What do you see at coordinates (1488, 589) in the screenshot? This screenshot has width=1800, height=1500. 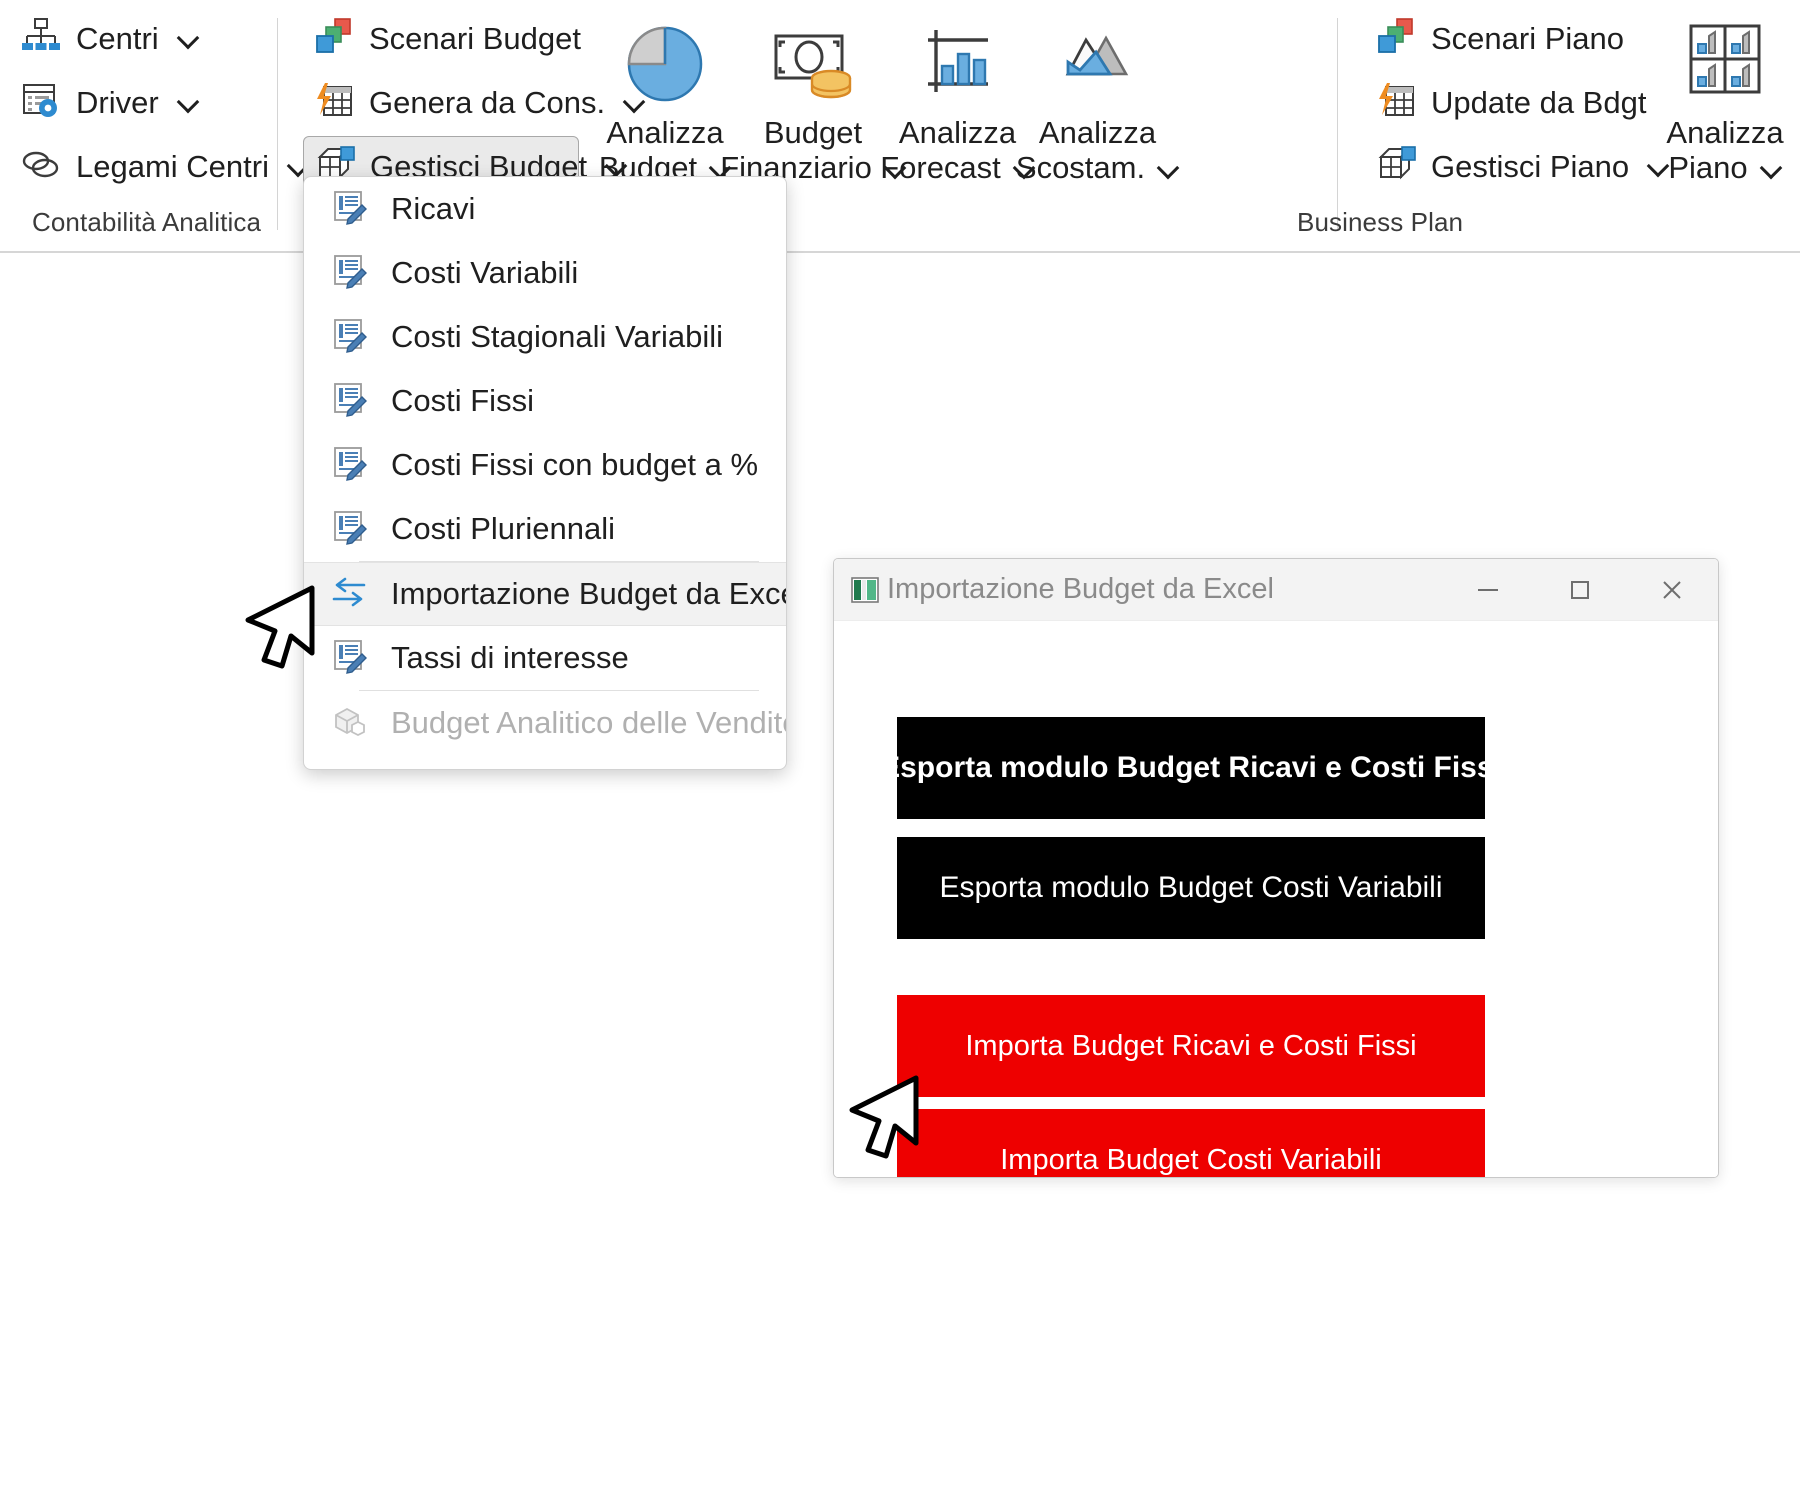 I see `minimize-icon` at bounding box center [1488, 589].